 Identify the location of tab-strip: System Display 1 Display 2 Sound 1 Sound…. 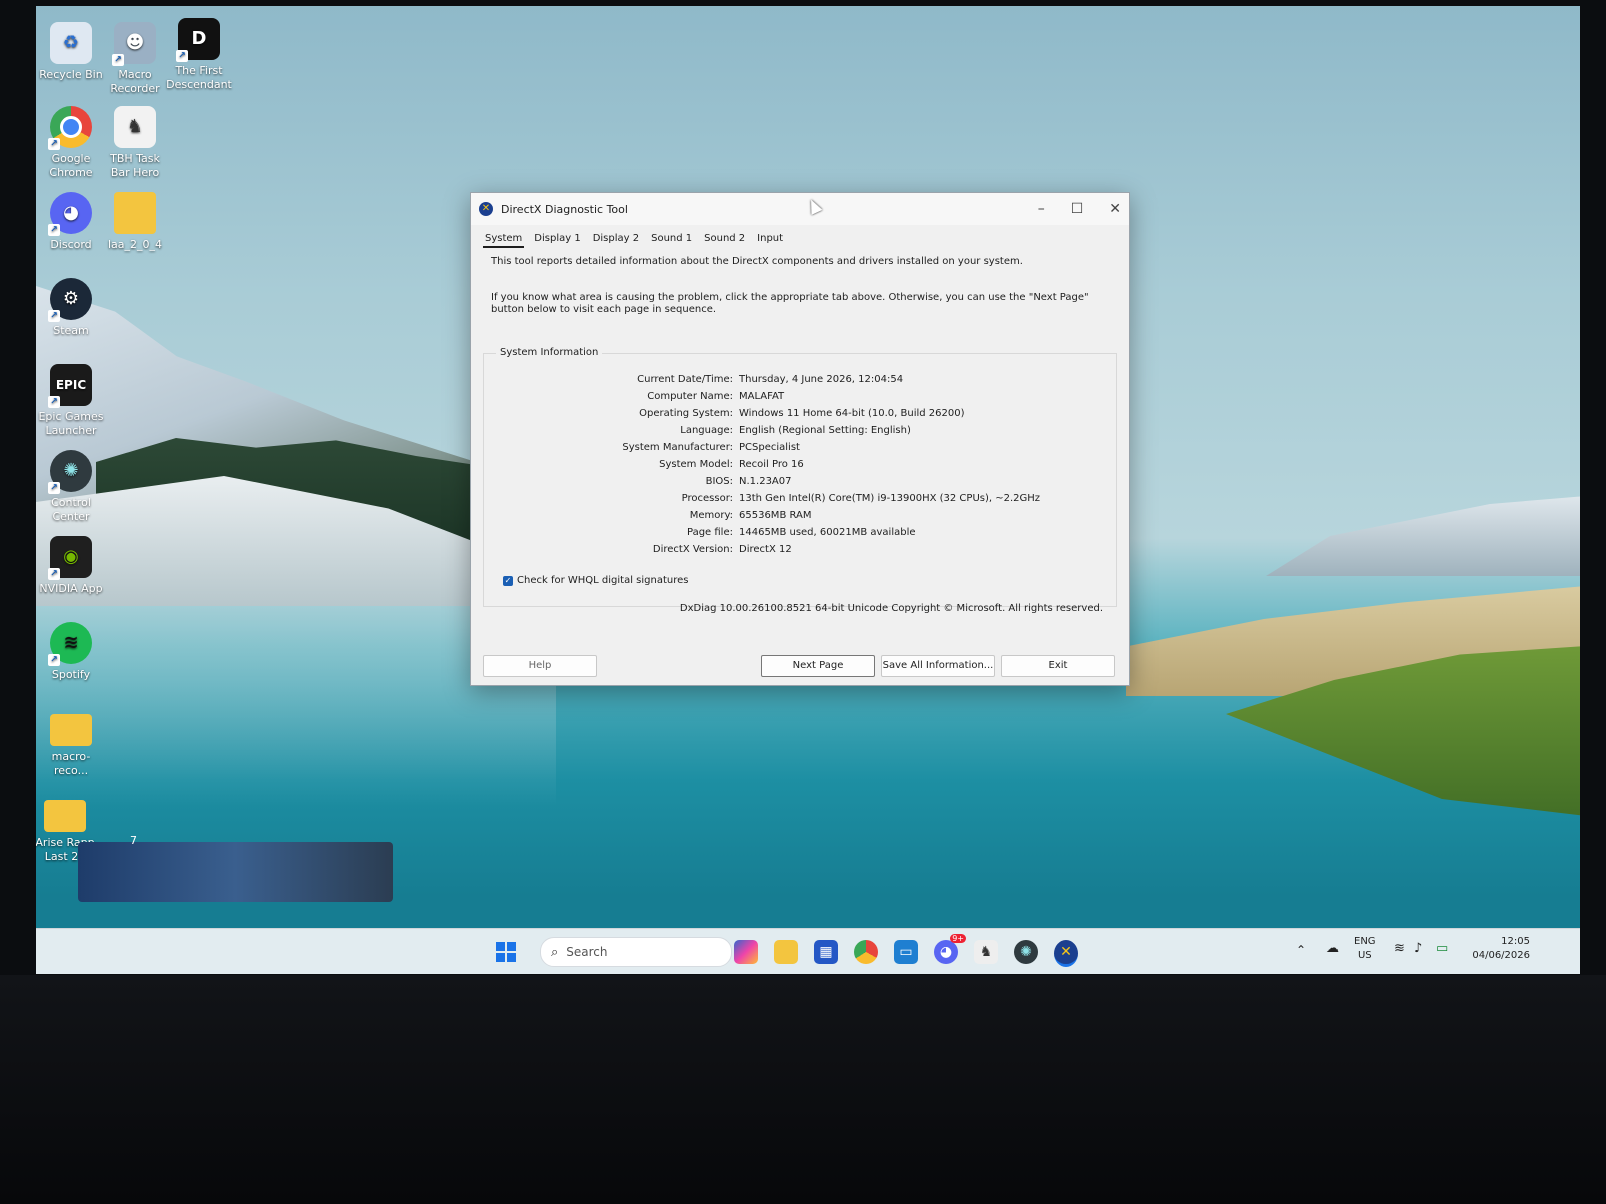
(800, 236).